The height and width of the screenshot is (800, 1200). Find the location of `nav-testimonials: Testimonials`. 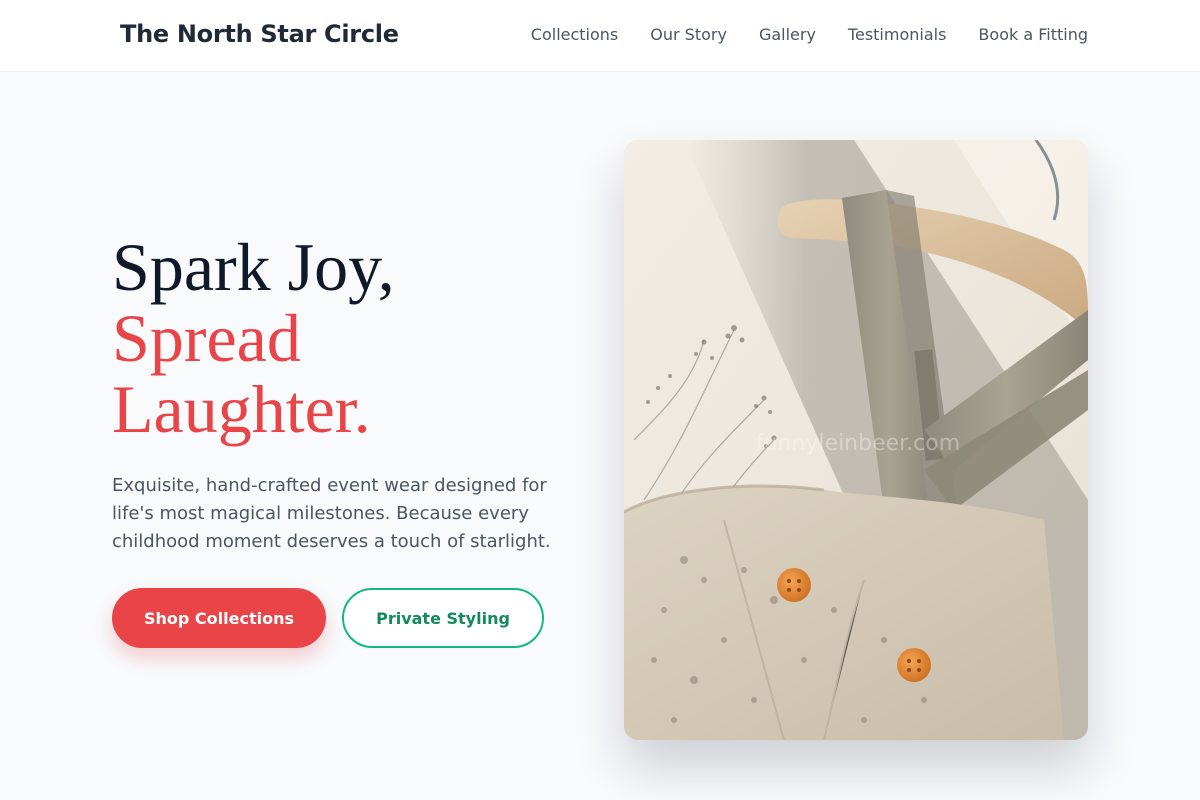

nav-testimonials: Testimonials is located at coordinates (897, 34).